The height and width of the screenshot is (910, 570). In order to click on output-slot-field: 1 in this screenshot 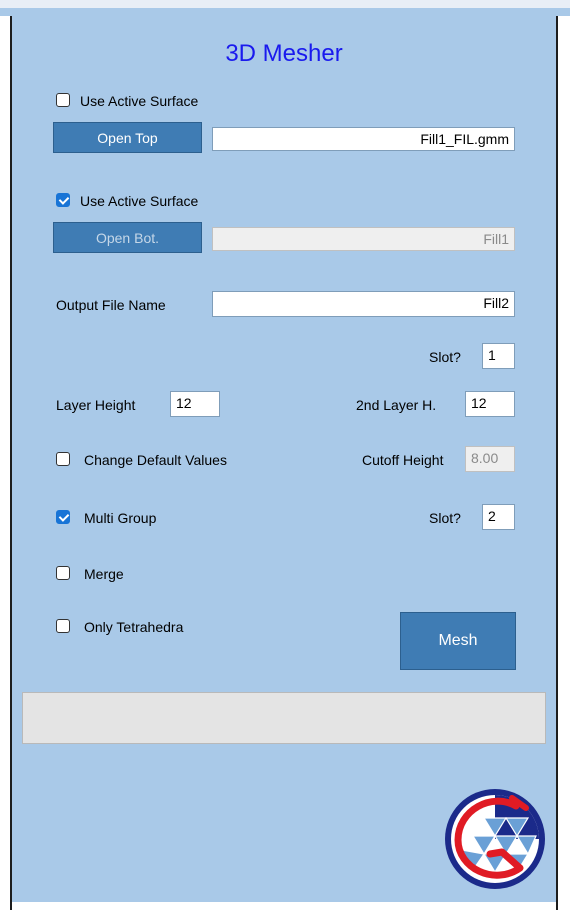, I will do `click(498, 356)`.